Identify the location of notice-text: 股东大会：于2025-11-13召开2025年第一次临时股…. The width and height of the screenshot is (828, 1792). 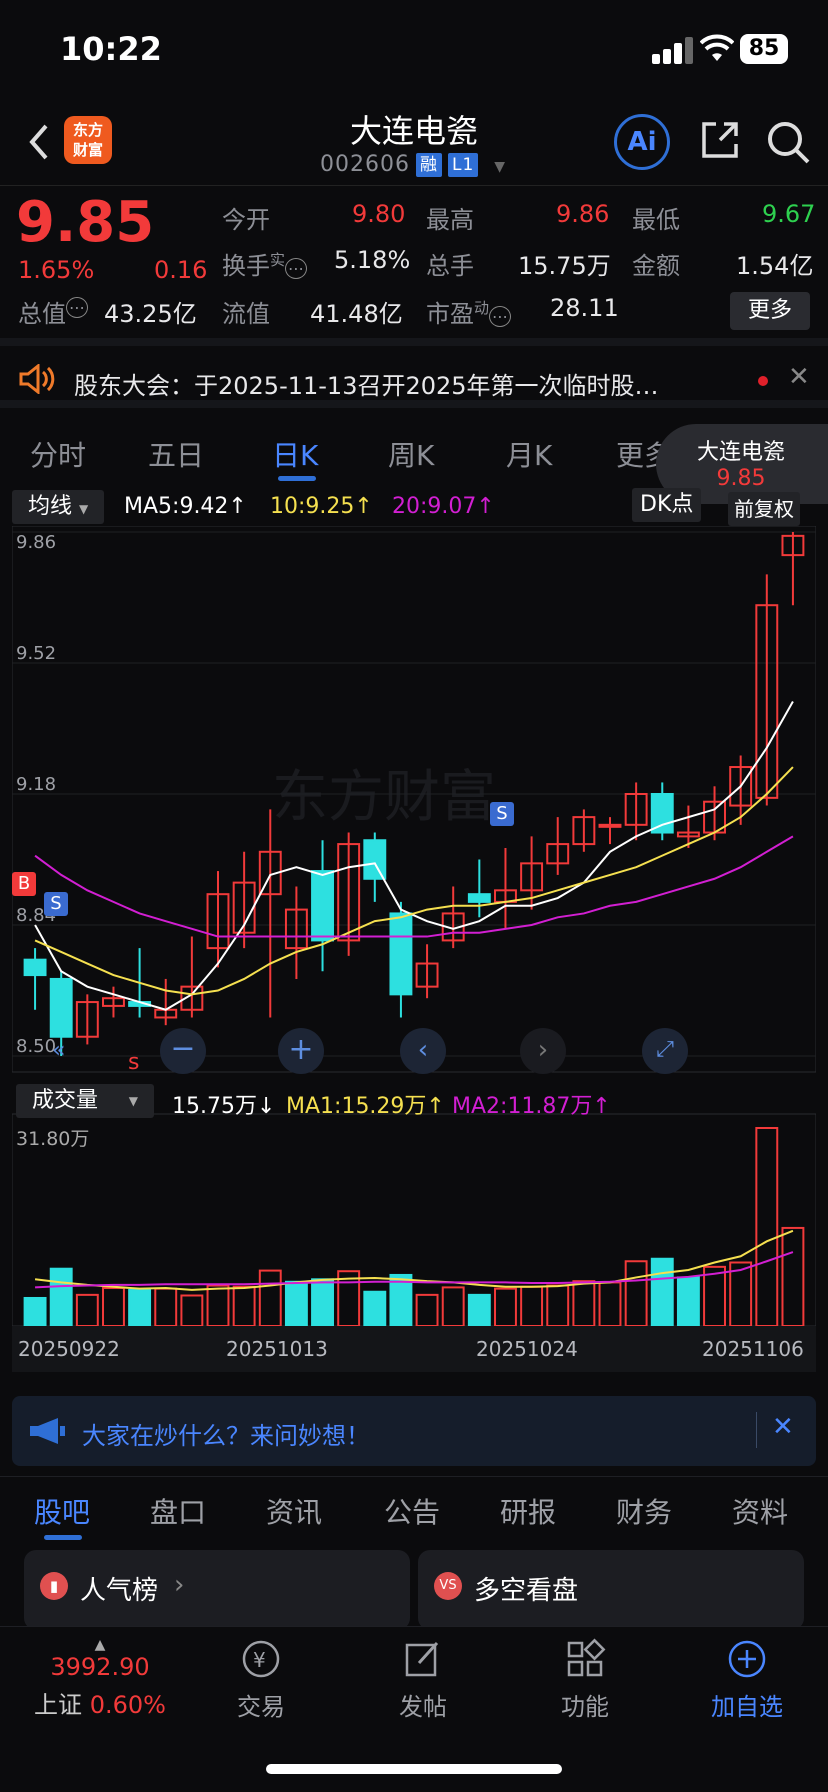
(366, 386).